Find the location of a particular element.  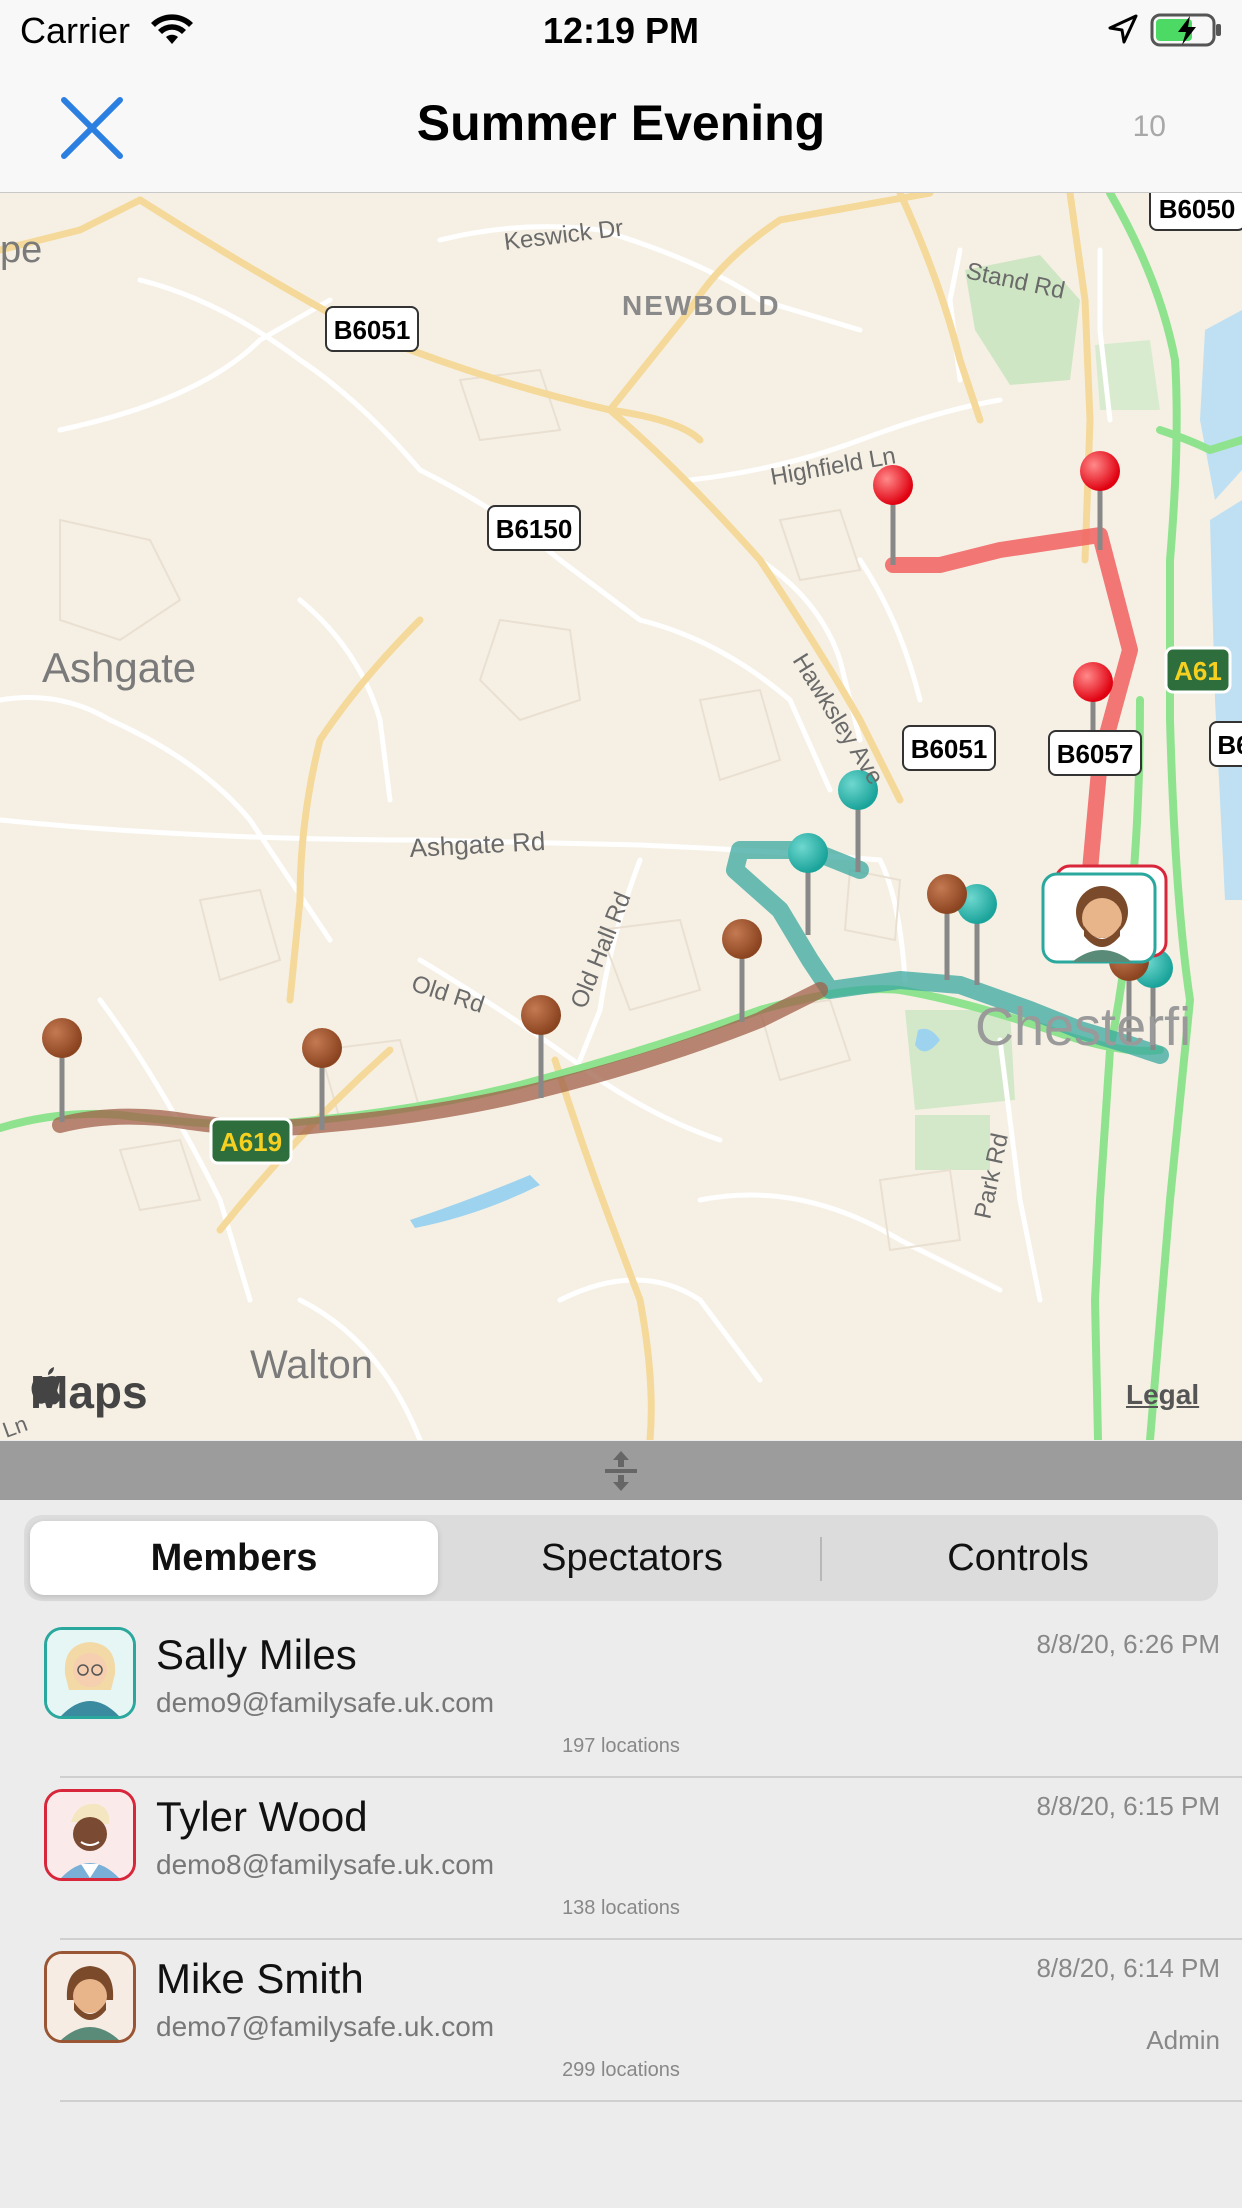

map-avatar-mike is located at coordinates (1099, 918).